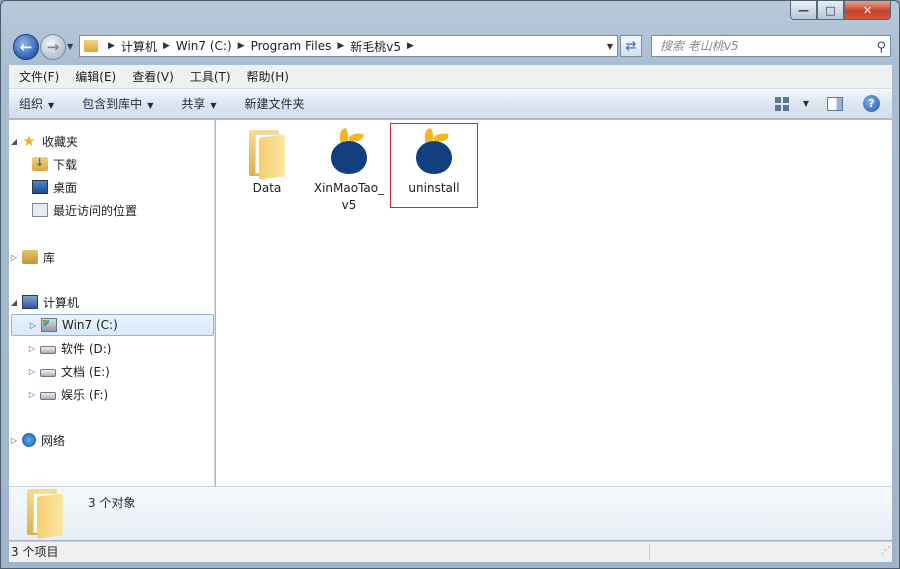 Image resolution: width=900 pixels, height=569 pixels. I want to click on tree-label: 最近访问的位置, so click(95, 210).